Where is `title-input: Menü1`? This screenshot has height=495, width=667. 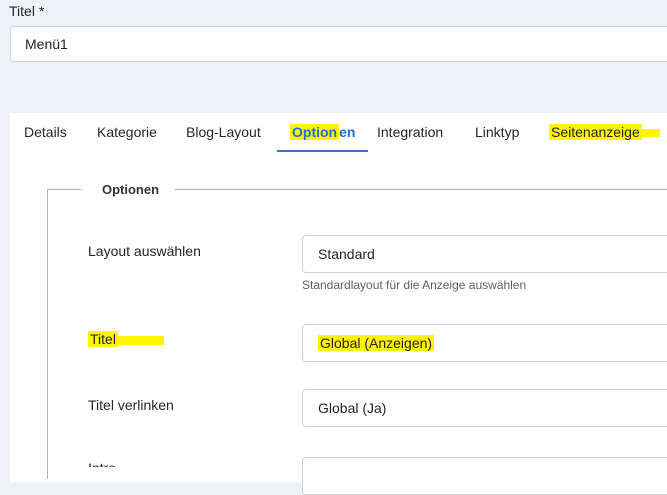 title-input: Menü1 is located at coordinates (338, 44).